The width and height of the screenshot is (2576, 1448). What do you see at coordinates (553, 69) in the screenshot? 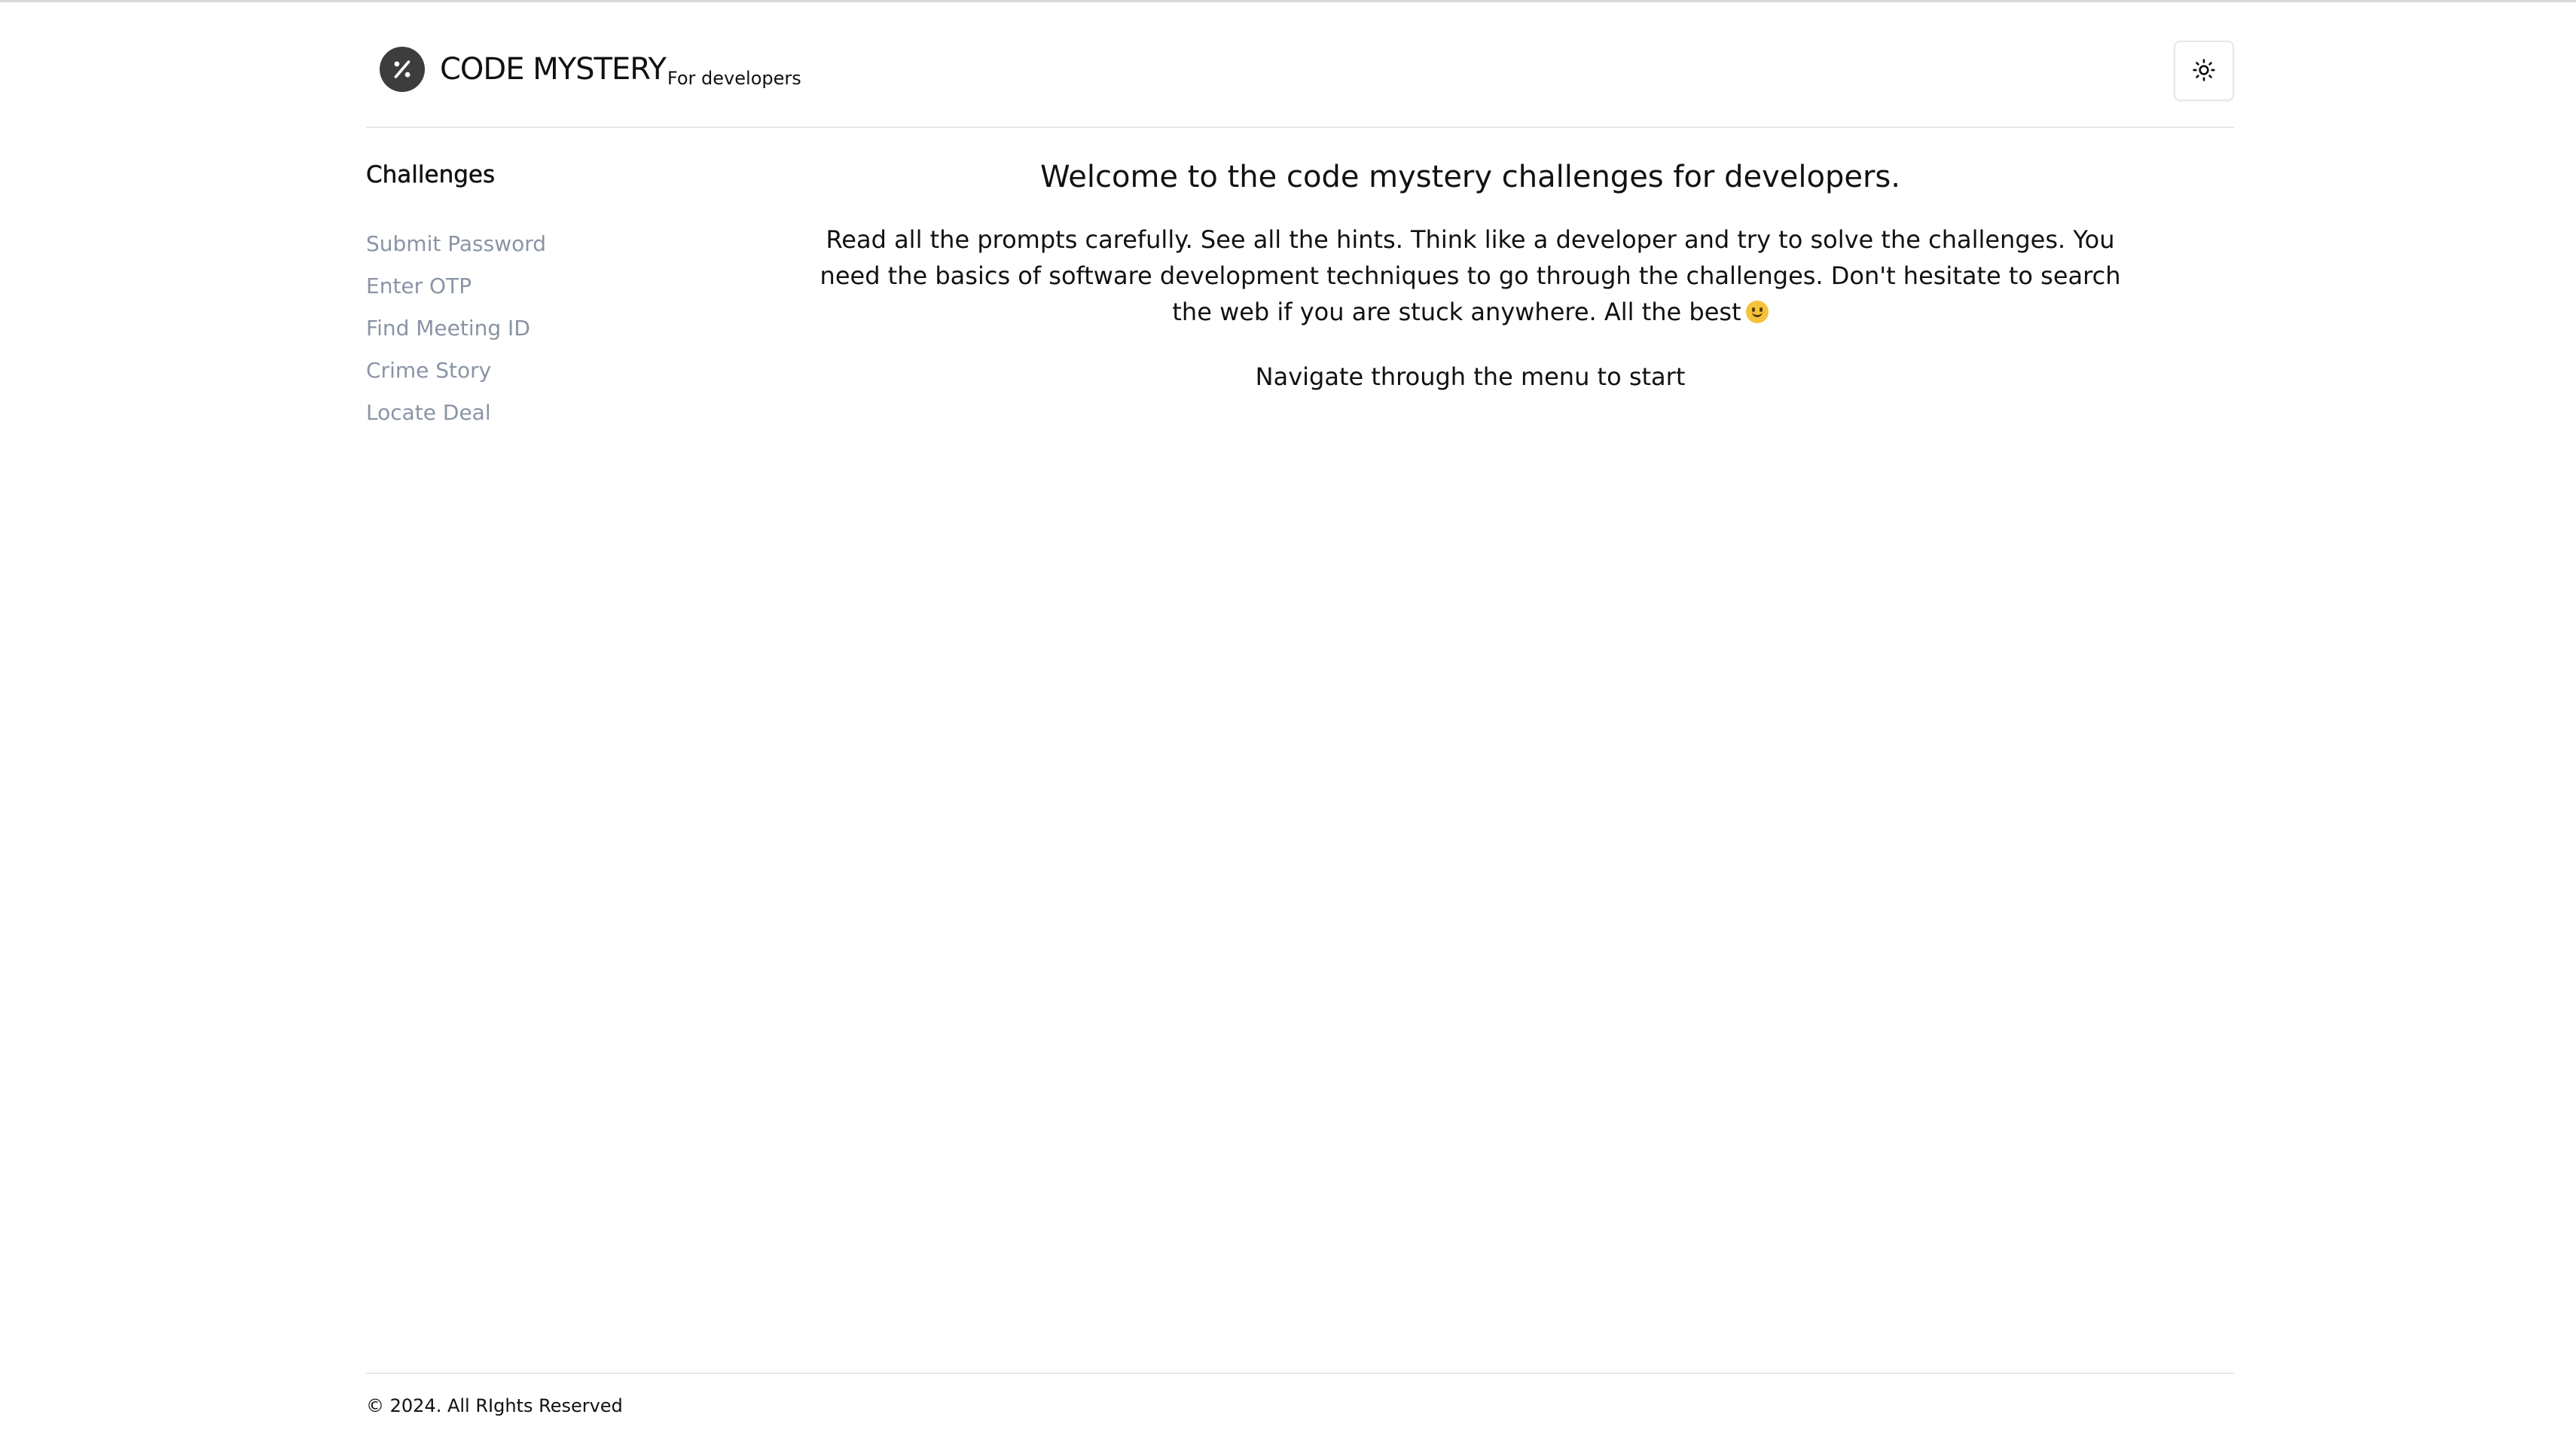
I see `brand-name: CODE MYSTERY` at bounding box center [553, 69].